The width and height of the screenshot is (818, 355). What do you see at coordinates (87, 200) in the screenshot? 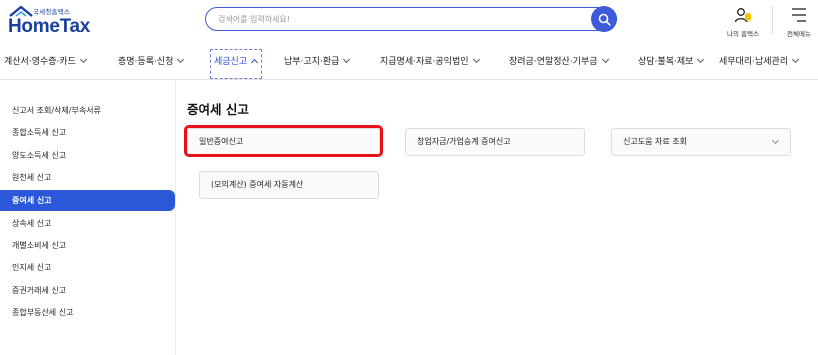
I see `sidebar-item-gift-tax: 증여세 신고` at bounding box center [87, 200].